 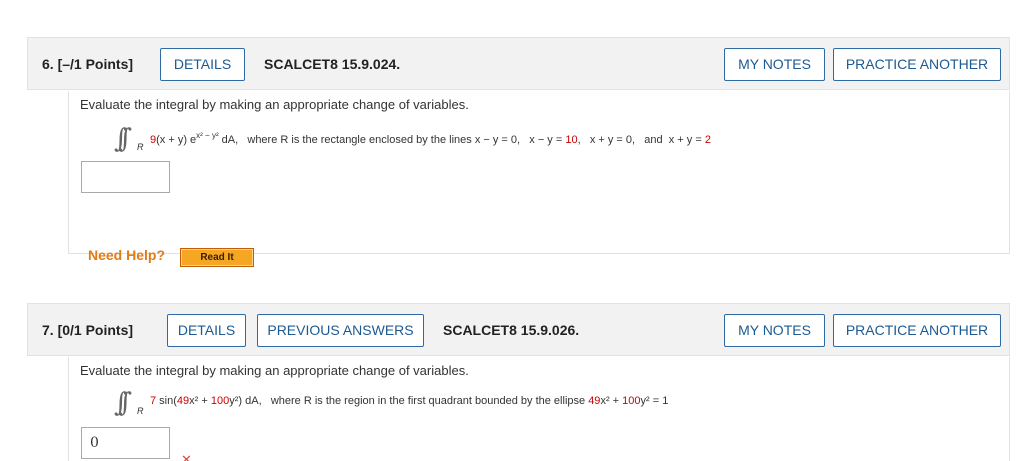 I want to click on question-6-title: 6. [–/1 Points], so click(x=88, y=64).